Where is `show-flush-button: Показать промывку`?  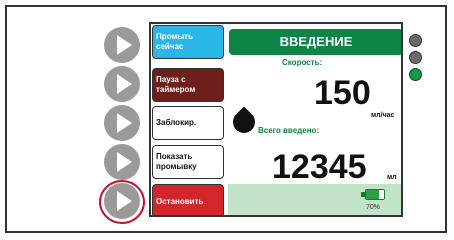 show-flush-button: Показать промывку is located at coordinates (188, 162).